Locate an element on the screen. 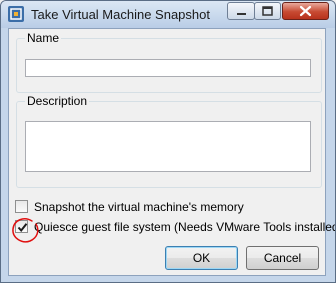 The image size is (336, 283). maximize-icon is located at coordinates (267, 11).